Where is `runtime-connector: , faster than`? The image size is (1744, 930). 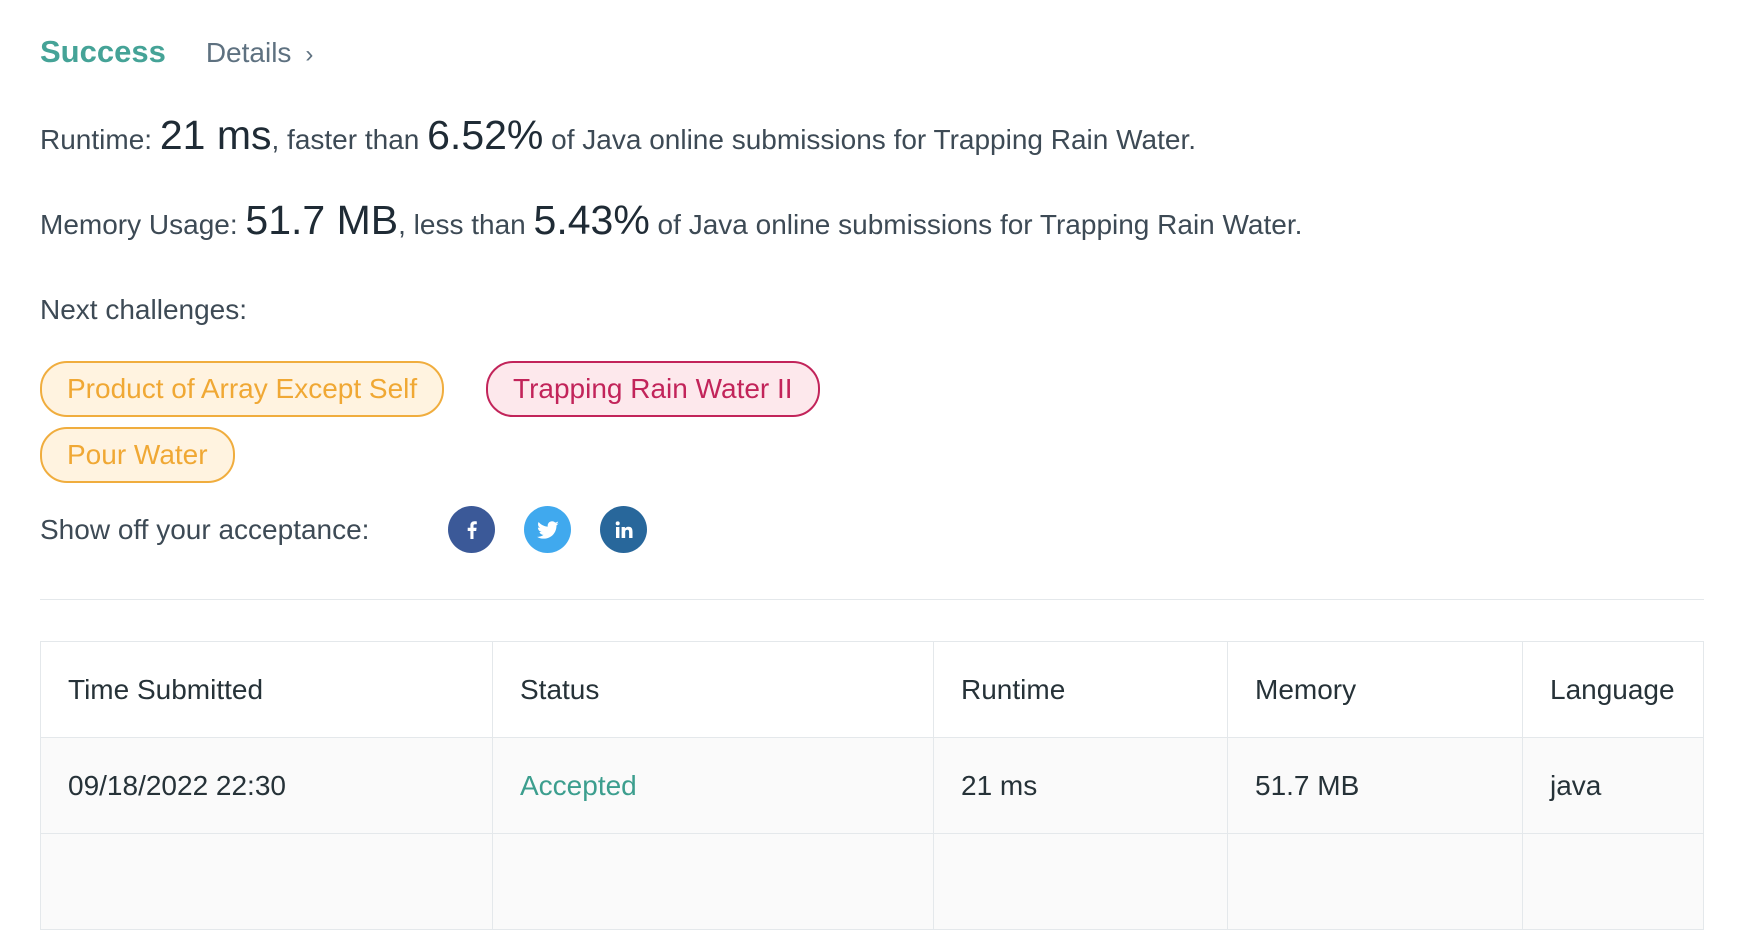
runtime-connector: , faster than is located at coordinates (349, 139).